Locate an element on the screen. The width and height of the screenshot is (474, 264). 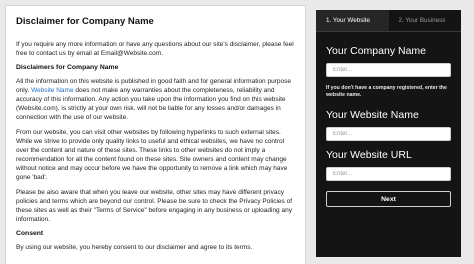
website-url-label: Your Website URL is located at coordinates (369, 155).